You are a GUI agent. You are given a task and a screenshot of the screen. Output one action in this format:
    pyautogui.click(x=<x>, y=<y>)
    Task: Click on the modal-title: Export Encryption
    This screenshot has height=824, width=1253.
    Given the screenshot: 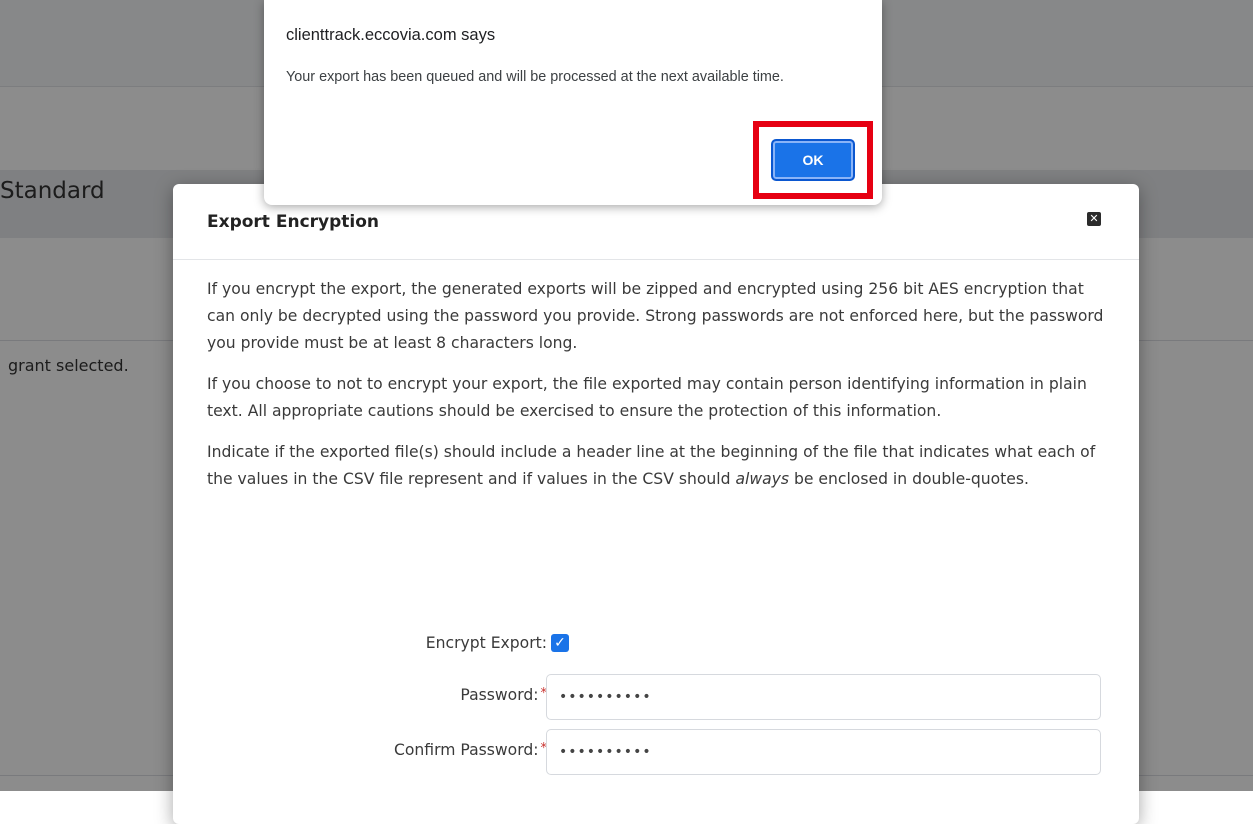 What is the action you would take?
    pyautogui.click(x=293, y=222)
    